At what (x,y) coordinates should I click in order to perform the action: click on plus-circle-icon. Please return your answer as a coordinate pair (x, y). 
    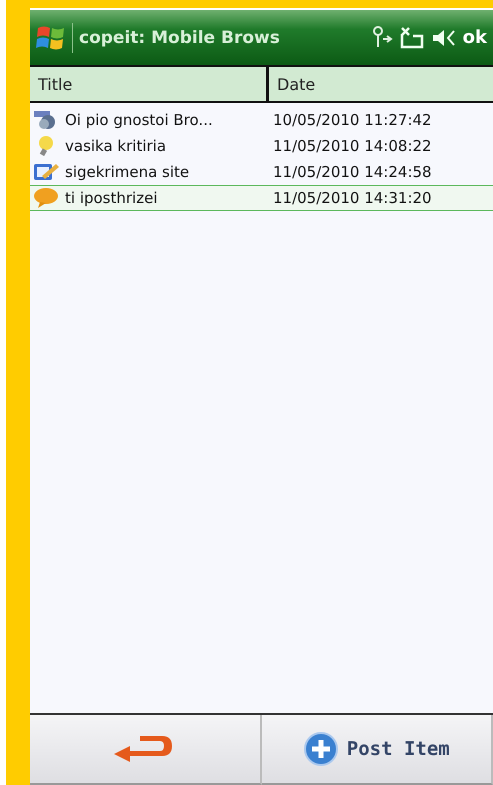
    Looking at the image, I should click on (320, 749).